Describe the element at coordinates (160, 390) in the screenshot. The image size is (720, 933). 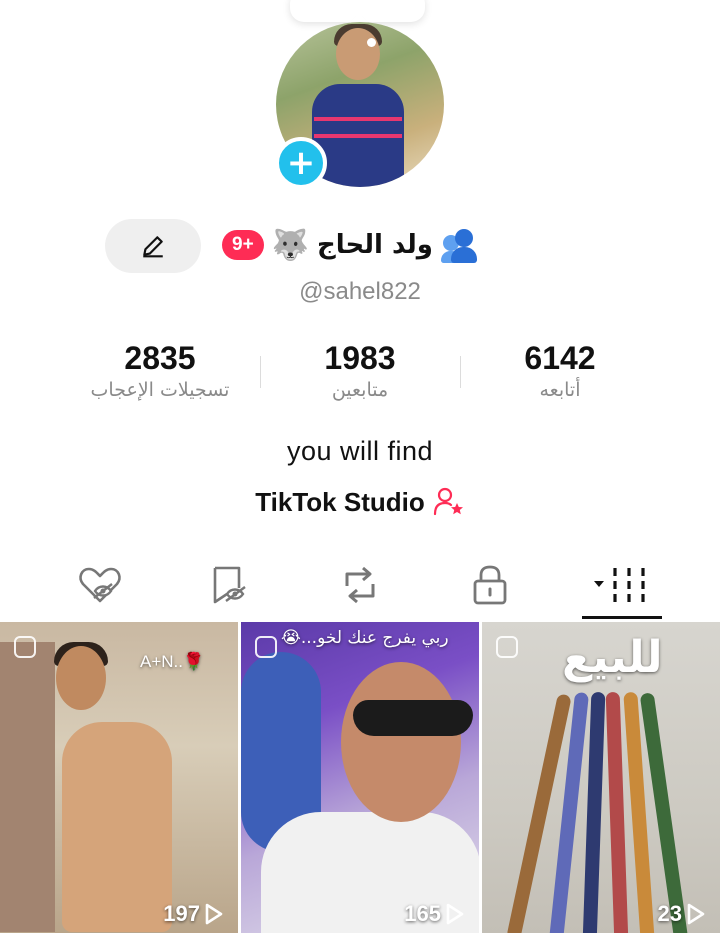
I see `likes-label: تسجيلات الإعجاب` at that location.